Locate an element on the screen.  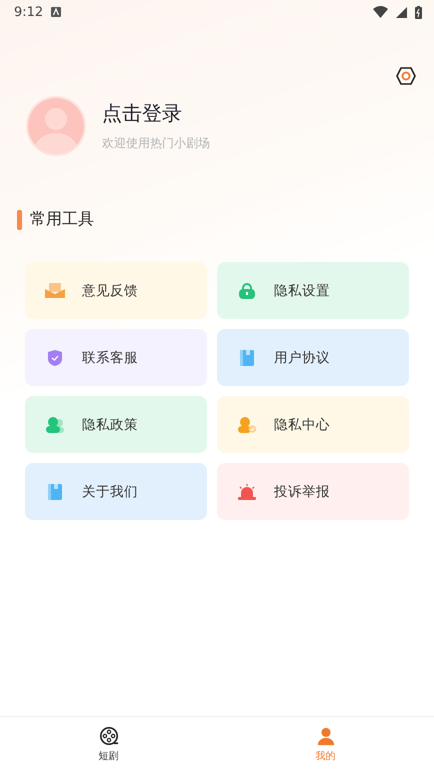
user-check-icon is located at coordinates (247, 424).